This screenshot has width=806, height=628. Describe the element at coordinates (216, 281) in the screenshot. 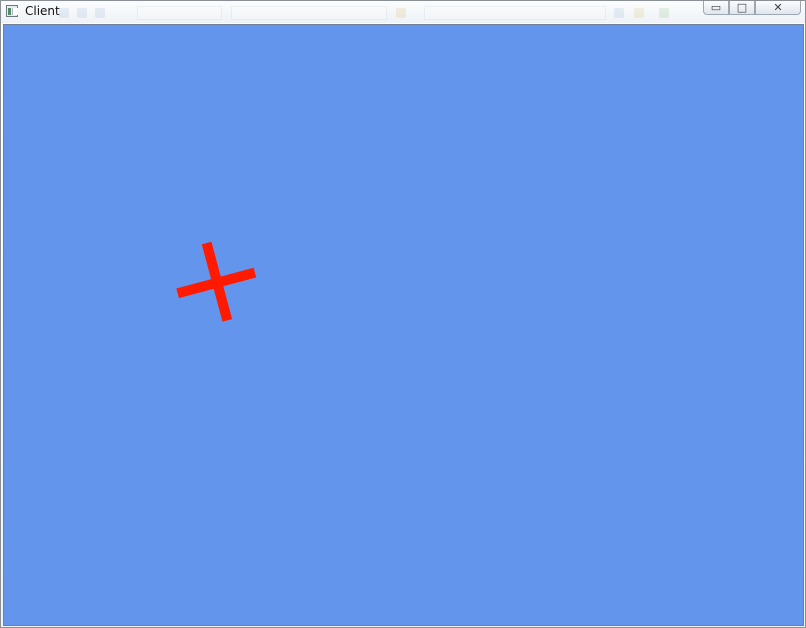

I see `red-cross-marker` at that location.